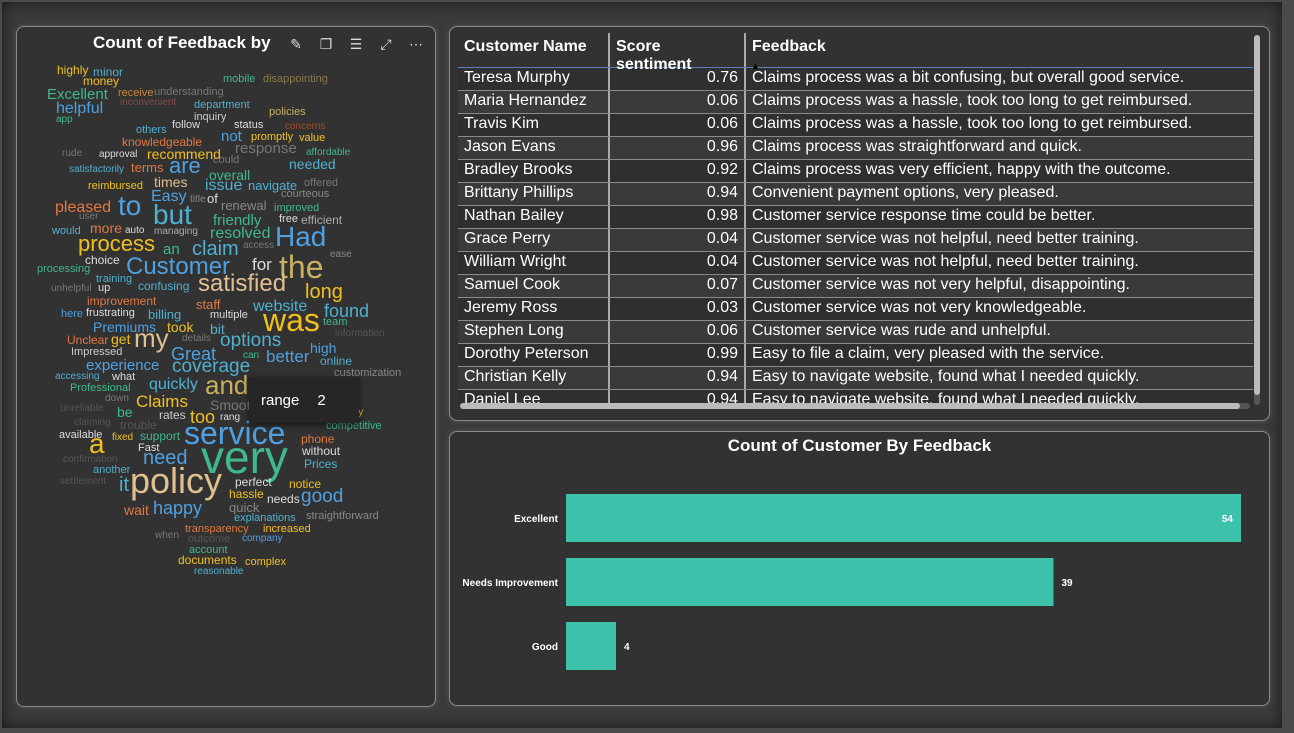 The height and width of the screenshot is (733, 1294). What do you see at coordinates (110, 313) in the screenshot?
I see `cloud-word: frustrating` at bounding box center [110, 313].